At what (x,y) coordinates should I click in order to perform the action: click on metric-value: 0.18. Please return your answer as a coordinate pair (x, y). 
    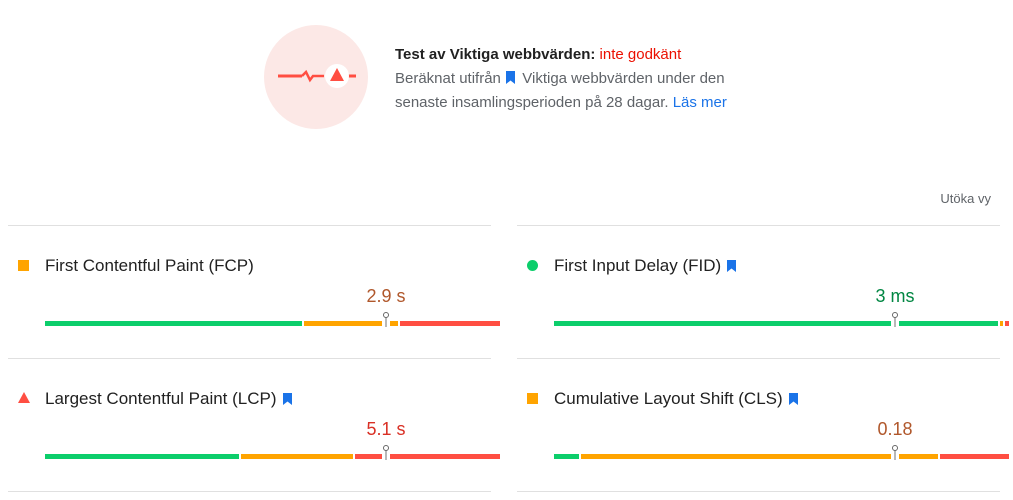
    Looking at the image, I should click on (895, 429).